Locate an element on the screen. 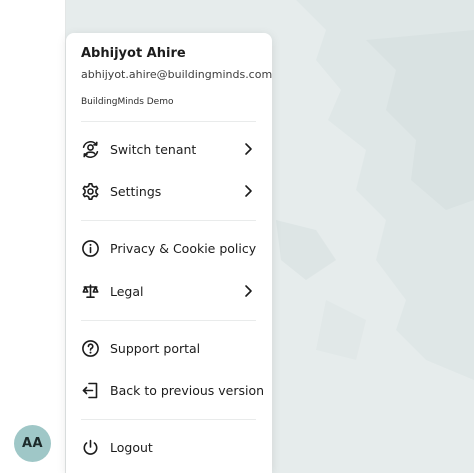  exit-icon is located at coordinates (90, 390).